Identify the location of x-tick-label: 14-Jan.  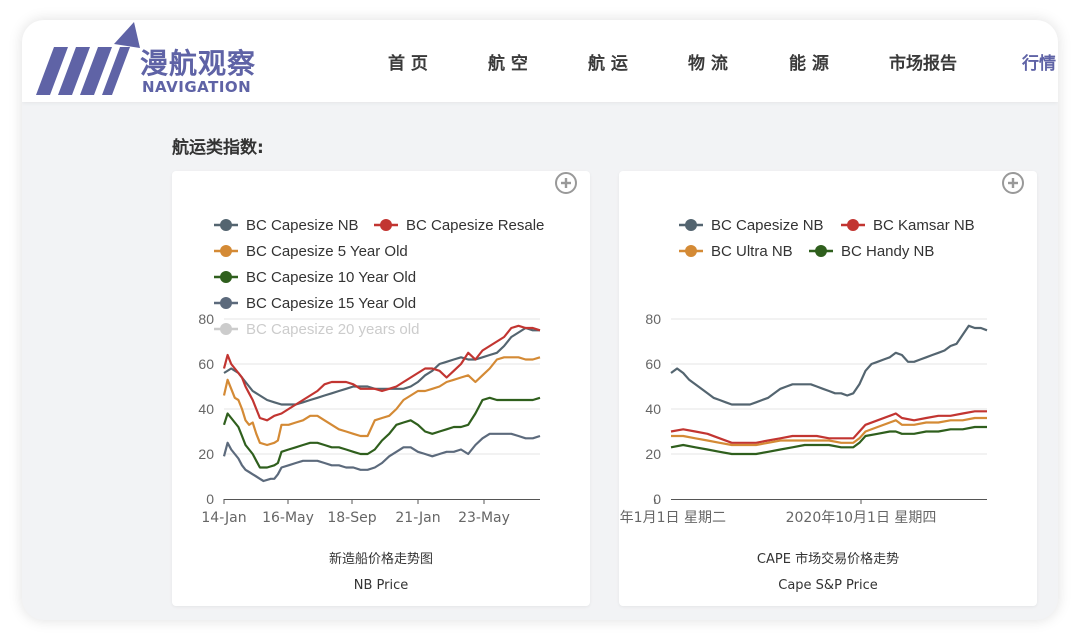
(223, 518).